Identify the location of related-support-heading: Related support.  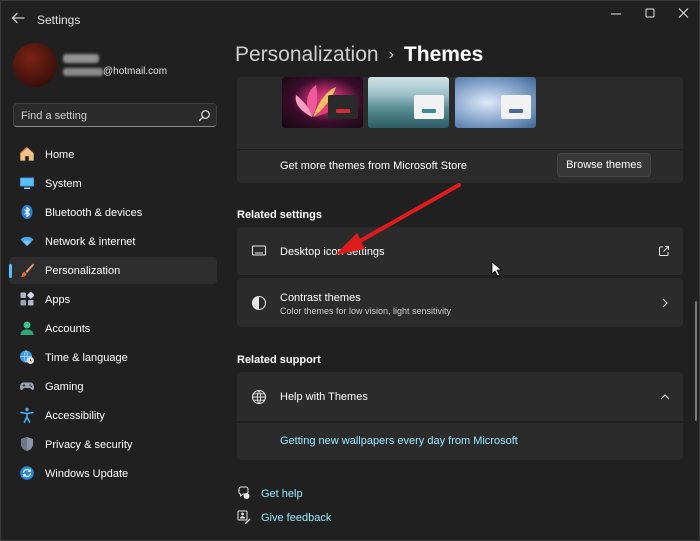
(279, 360).